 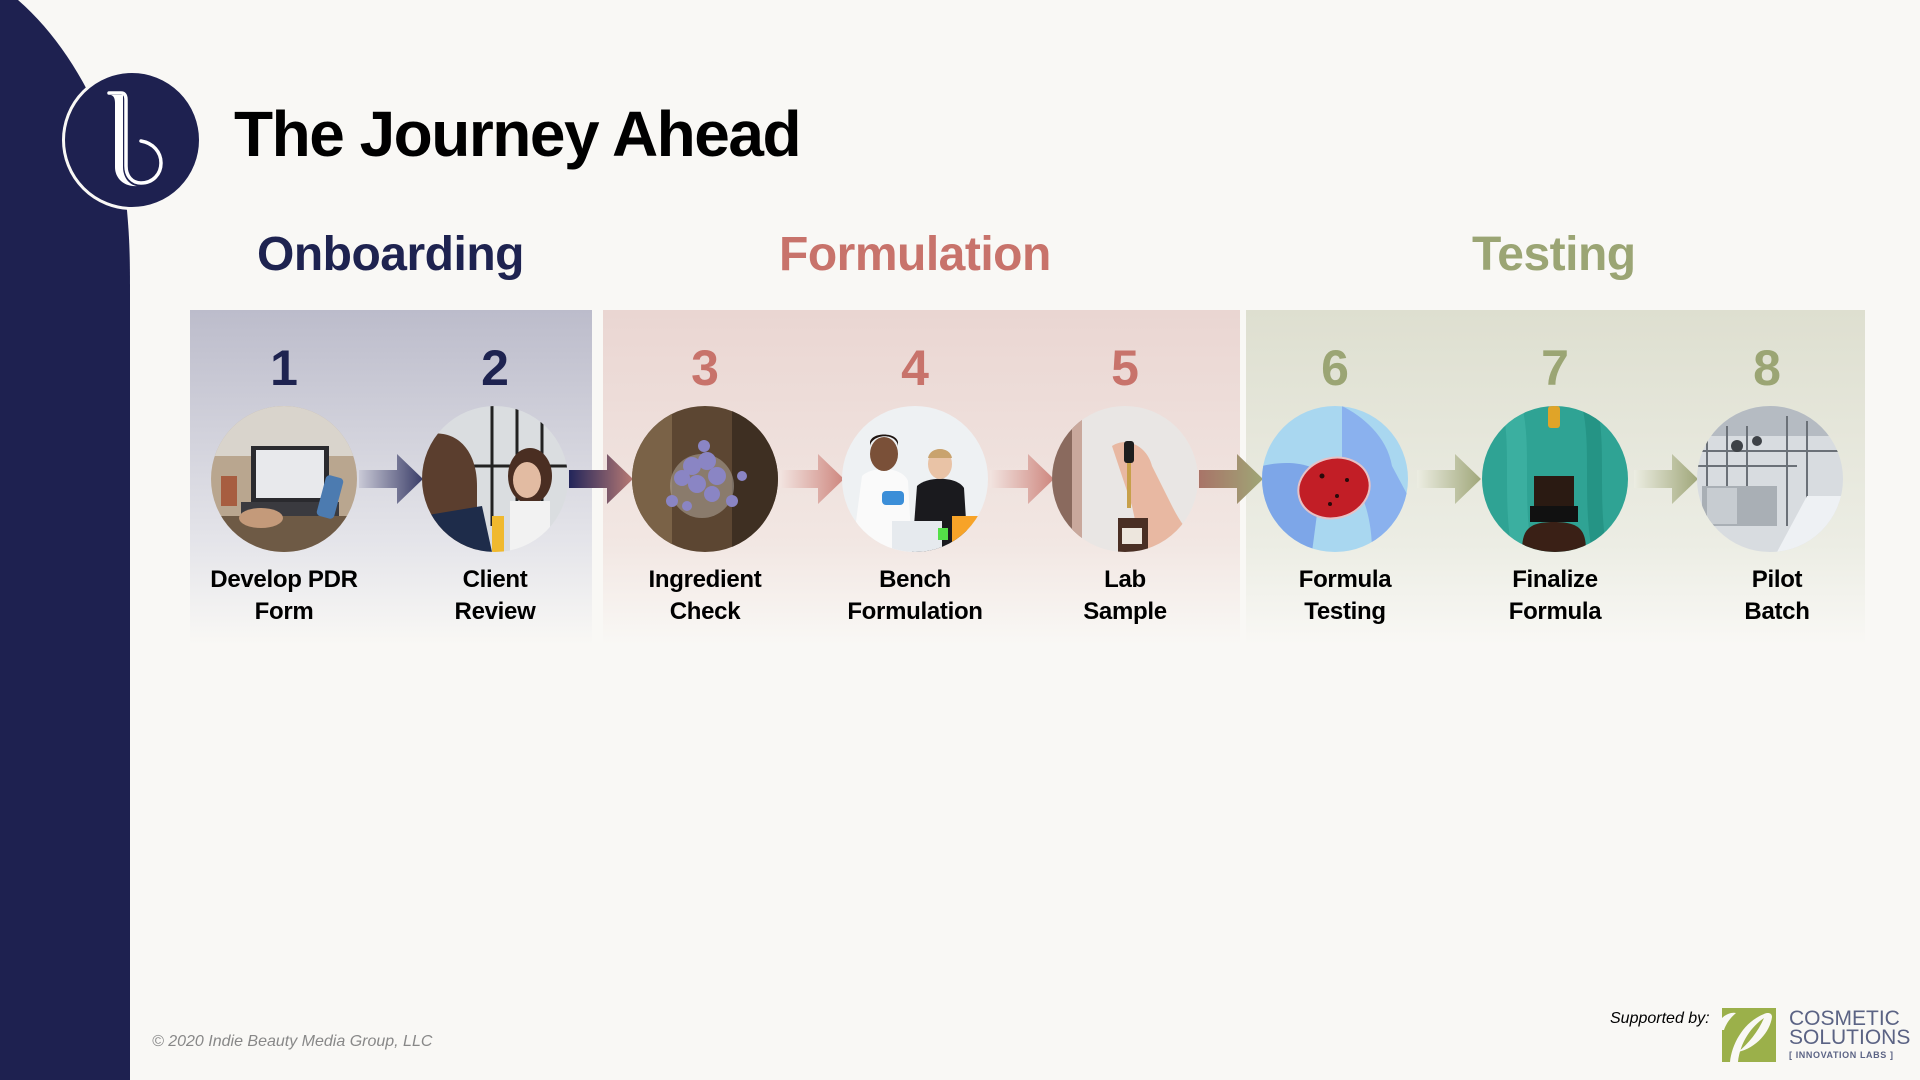 I want to click on step-label: Formula Testing, so click(x=1345, y=595).